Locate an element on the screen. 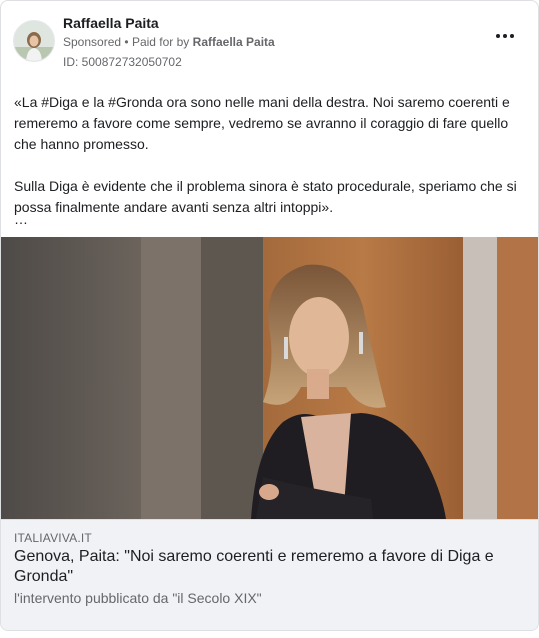 The image size is (539, 638). avatar is located at coordinates (34, 41).